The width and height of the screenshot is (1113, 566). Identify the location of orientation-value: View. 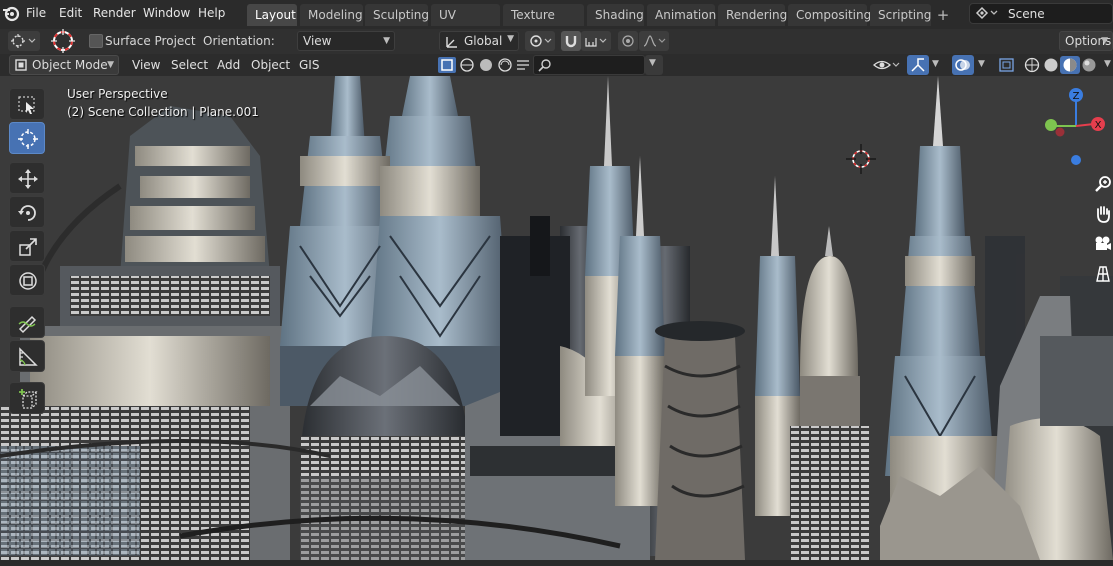
(317, 41).